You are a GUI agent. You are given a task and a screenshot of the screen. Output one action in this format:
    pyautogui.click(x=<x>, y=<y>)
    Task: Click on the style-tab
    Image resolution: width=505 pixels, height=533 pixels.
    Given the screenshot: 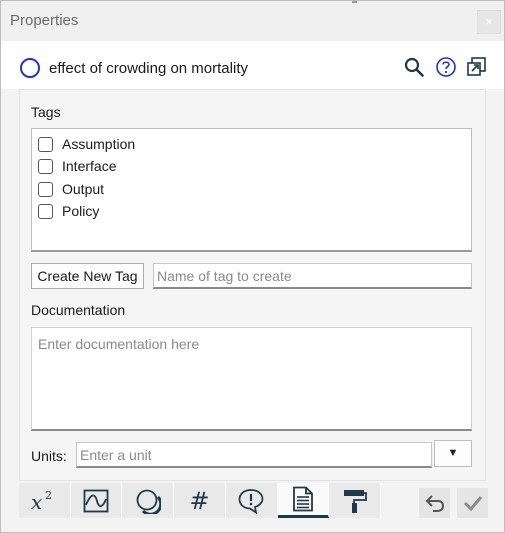 What is the action you would take?
    pyautogui.click(x=355, y=500)
    